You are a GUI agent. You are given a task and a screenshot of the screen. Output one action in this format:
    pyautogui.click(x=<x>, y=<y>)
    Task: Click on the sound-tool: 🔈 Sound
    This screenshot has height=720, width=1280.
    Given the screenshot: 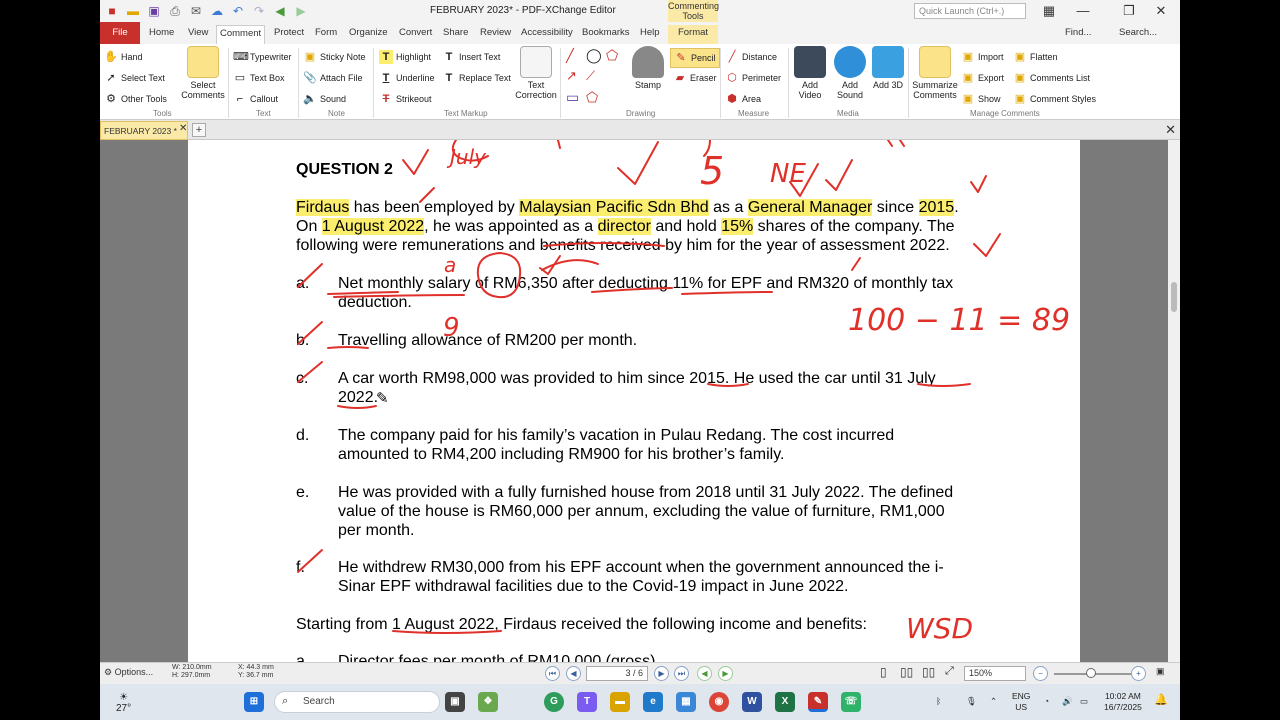 What is the action you would take?
    pyautogui.click(x=324, y=99)
    